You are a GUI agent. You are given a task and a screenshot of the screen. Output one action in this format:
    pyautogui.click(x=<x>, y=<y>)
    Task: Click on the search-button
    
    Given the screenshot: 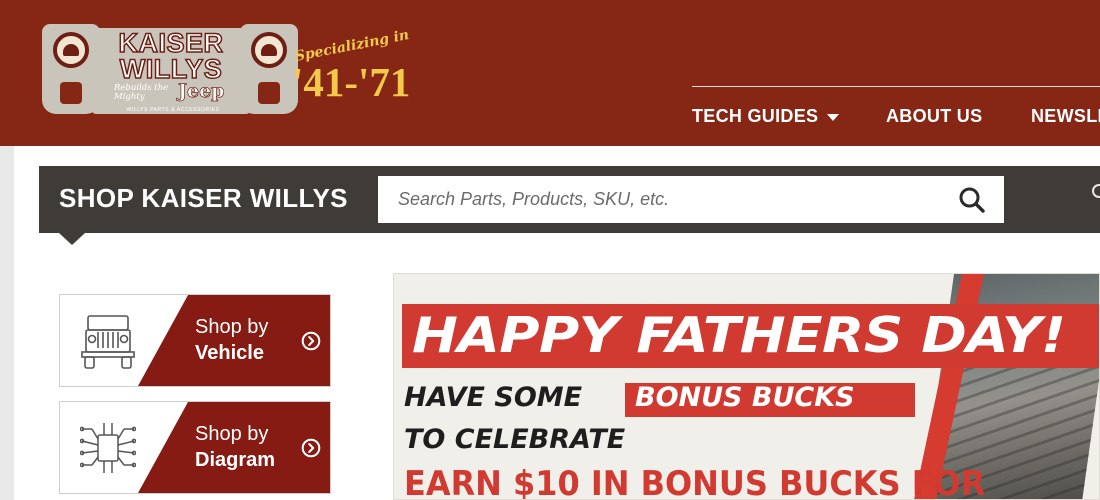 What is the action you would take?
    pyautogui.click(x=972, y=199)
    